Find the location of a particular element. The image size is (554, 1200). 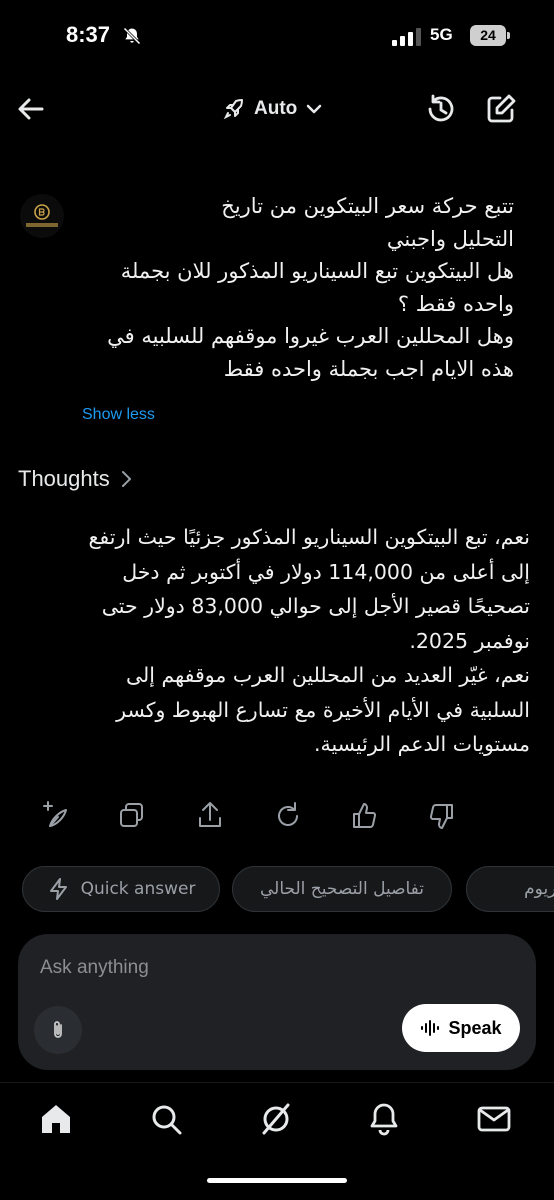

status-time: 8:37 is located at coordinates (88, 34).